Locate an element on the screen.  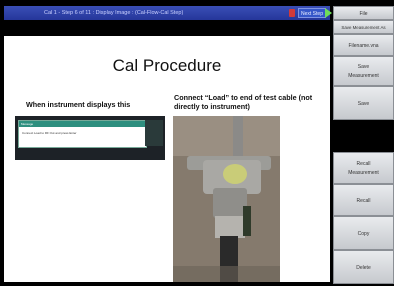
file-label: File is located at coordinates (363, 14).